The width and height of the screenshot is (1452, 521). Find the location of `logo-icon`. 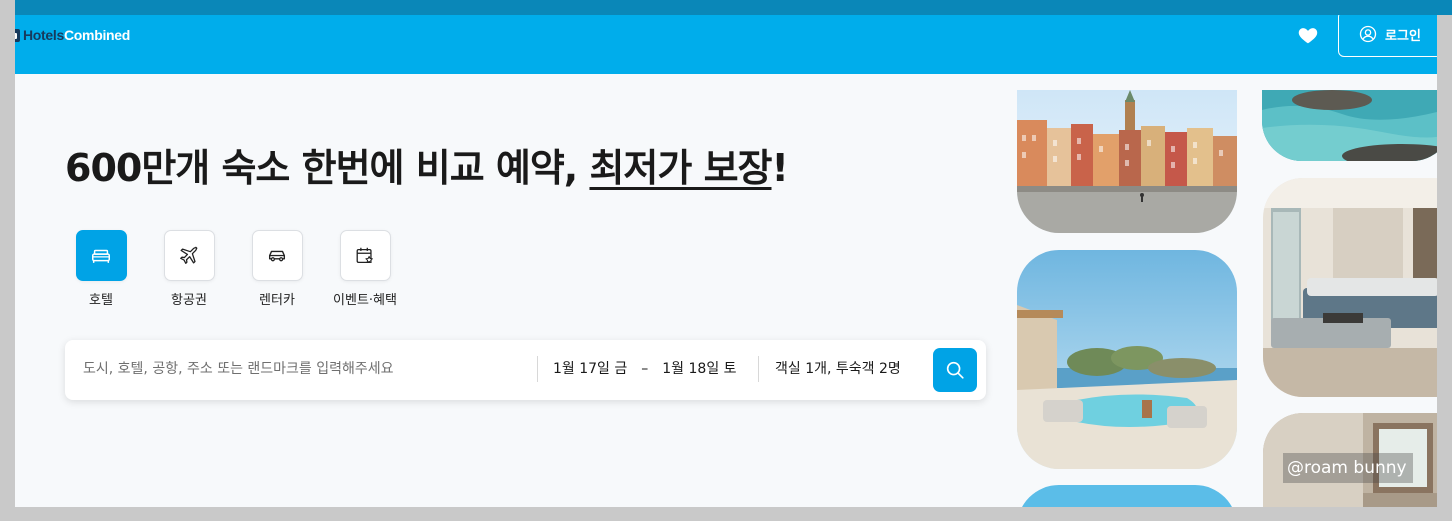

logo-icon is located at coordinates (17, 35).